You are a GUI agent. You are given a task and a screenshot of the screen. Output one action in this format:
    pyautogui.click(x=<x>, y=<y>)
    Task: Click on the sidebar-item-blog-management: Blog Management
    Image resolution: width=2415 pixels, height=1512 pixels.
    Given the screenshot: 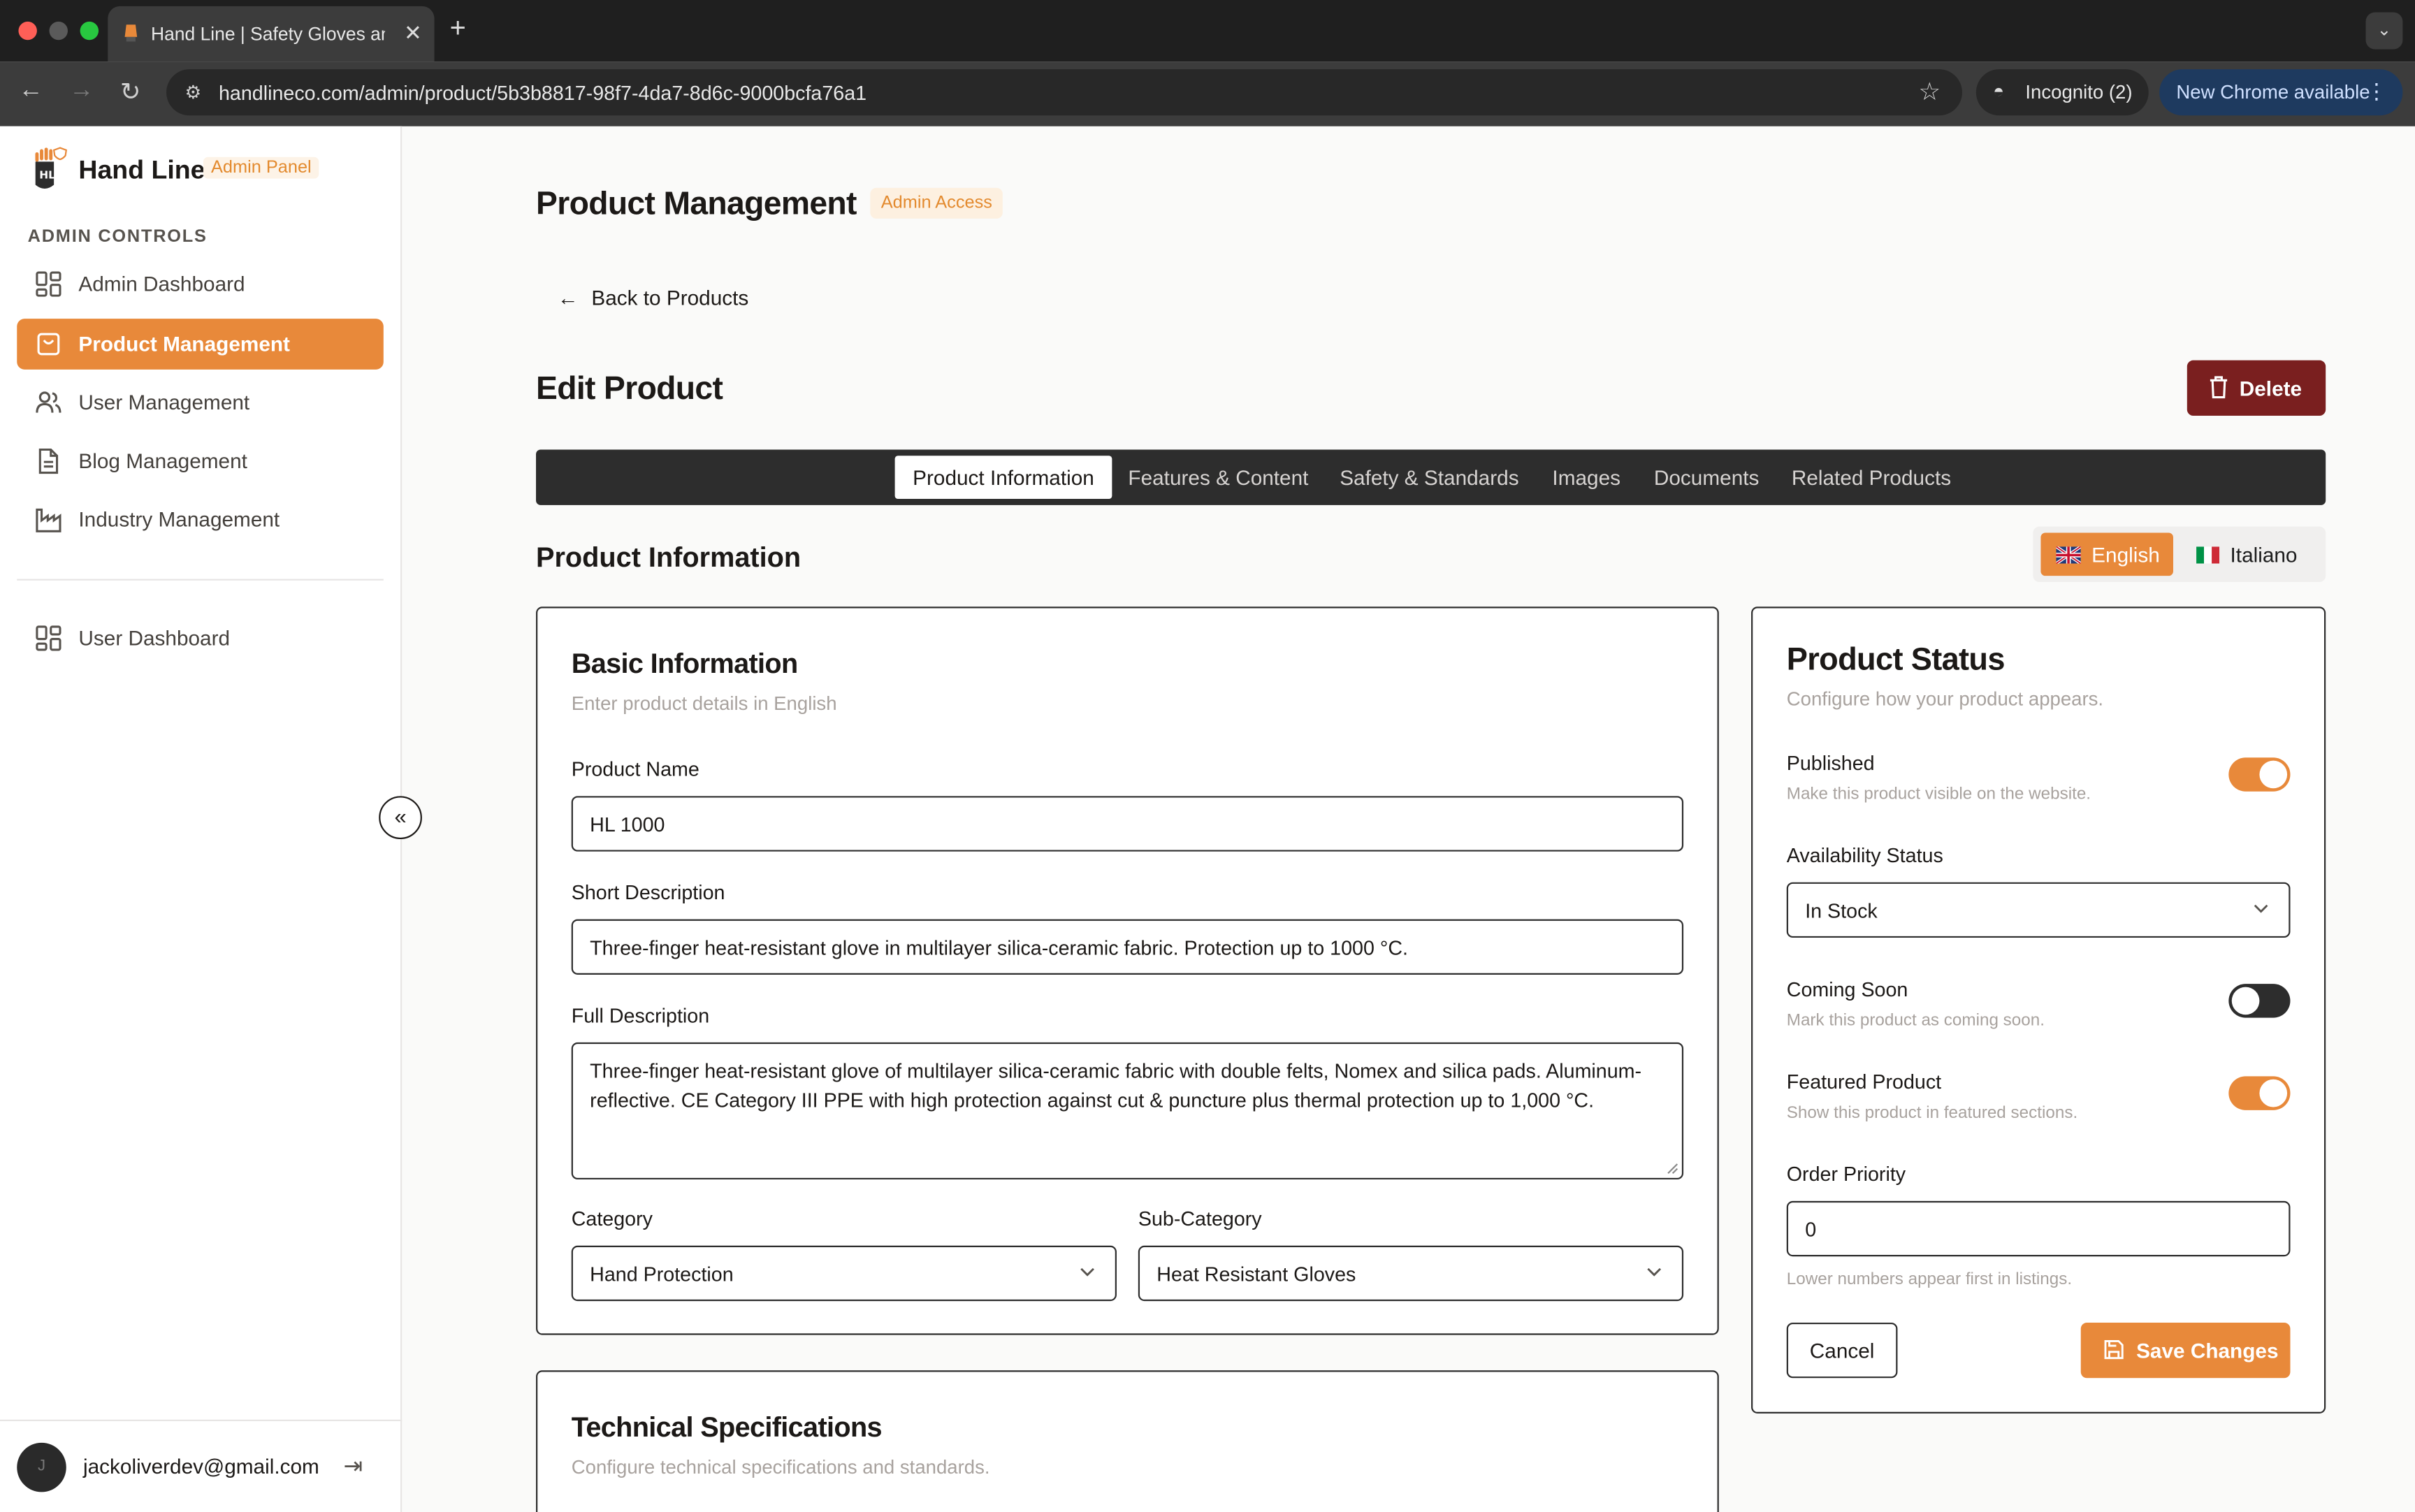 What is the action you would take?
    pyautogui.click(x=201, y=461)
    